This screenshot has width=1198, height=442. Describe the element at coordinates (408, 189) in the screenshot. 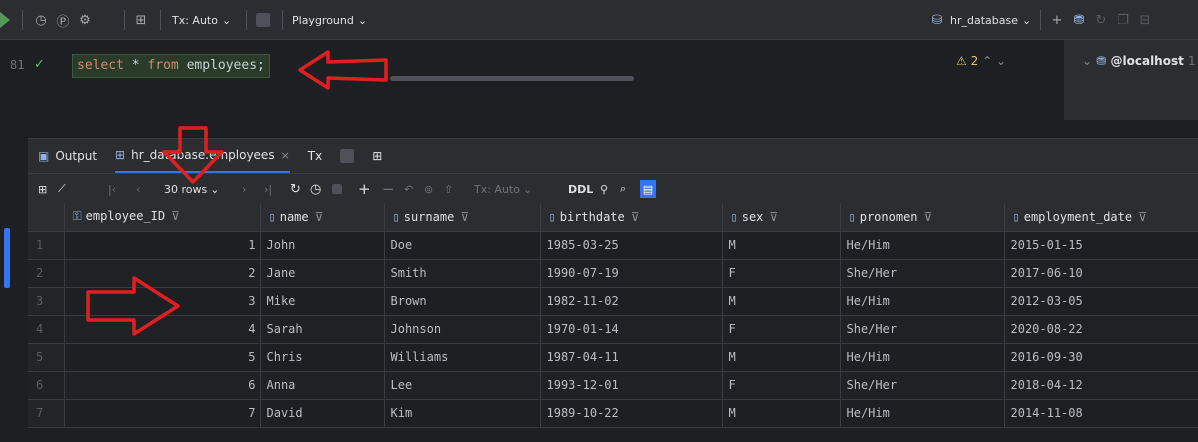

I see `revert-icon: ↶` at that location.